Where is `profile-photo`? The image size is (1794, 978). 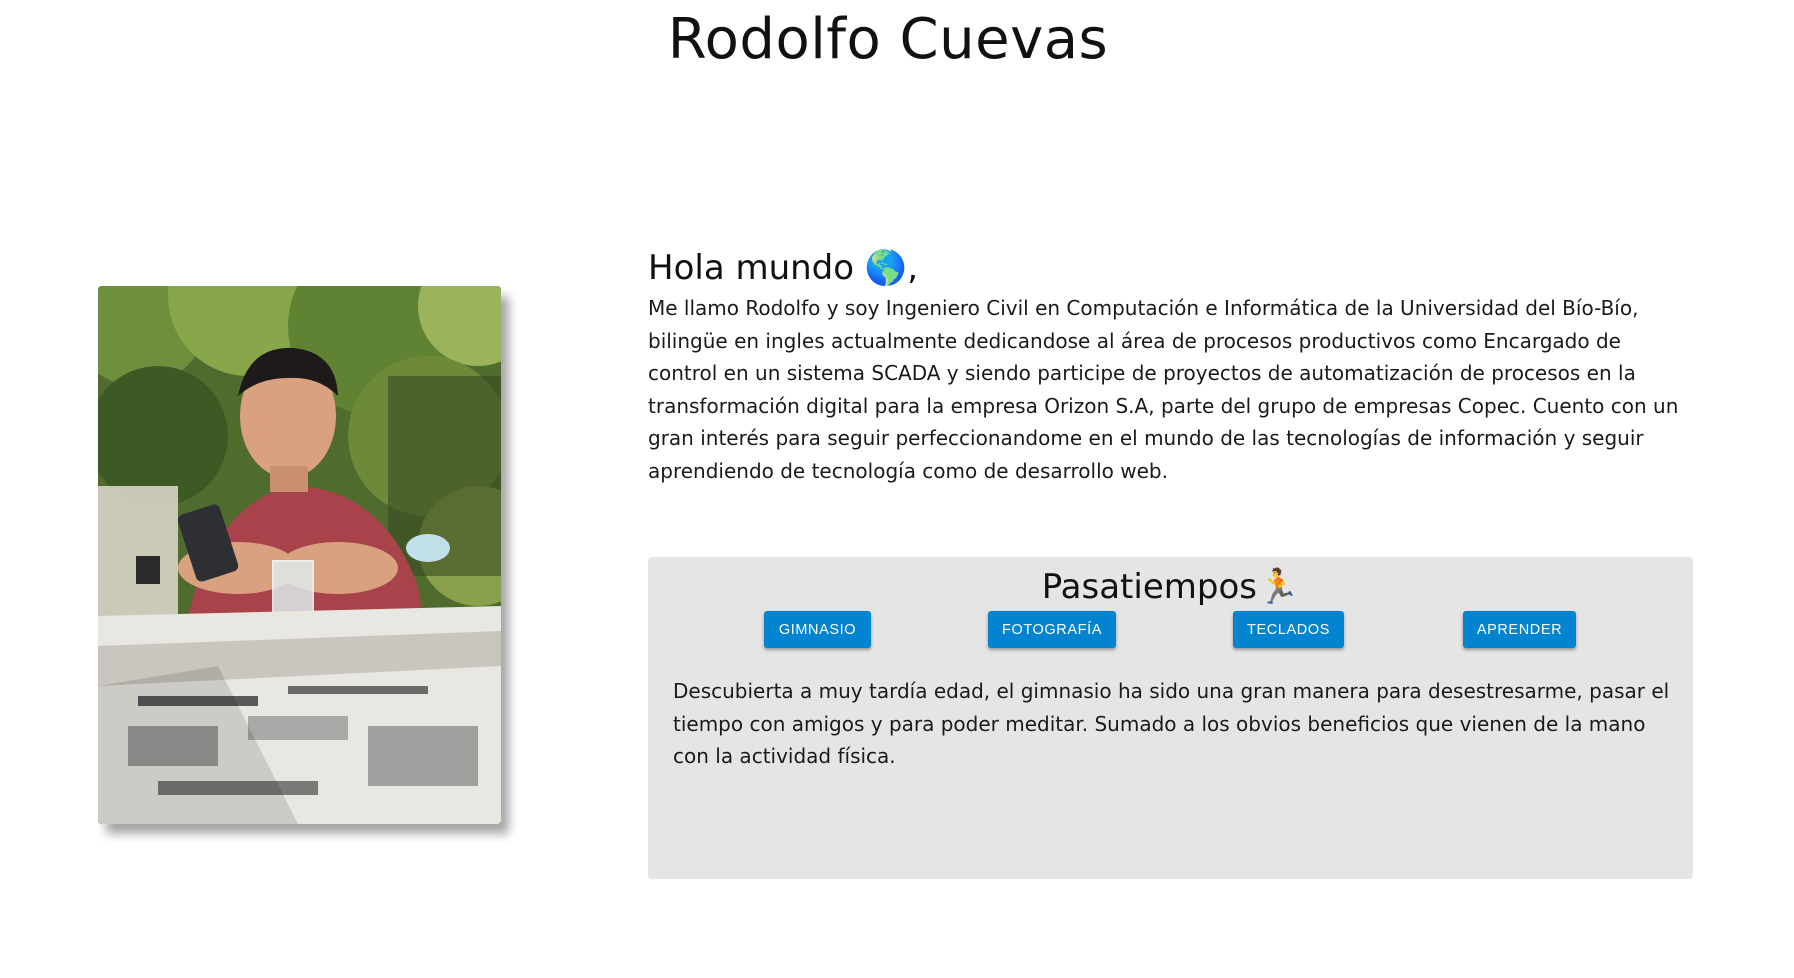 profile-photo is located at coordinates (299, 555).